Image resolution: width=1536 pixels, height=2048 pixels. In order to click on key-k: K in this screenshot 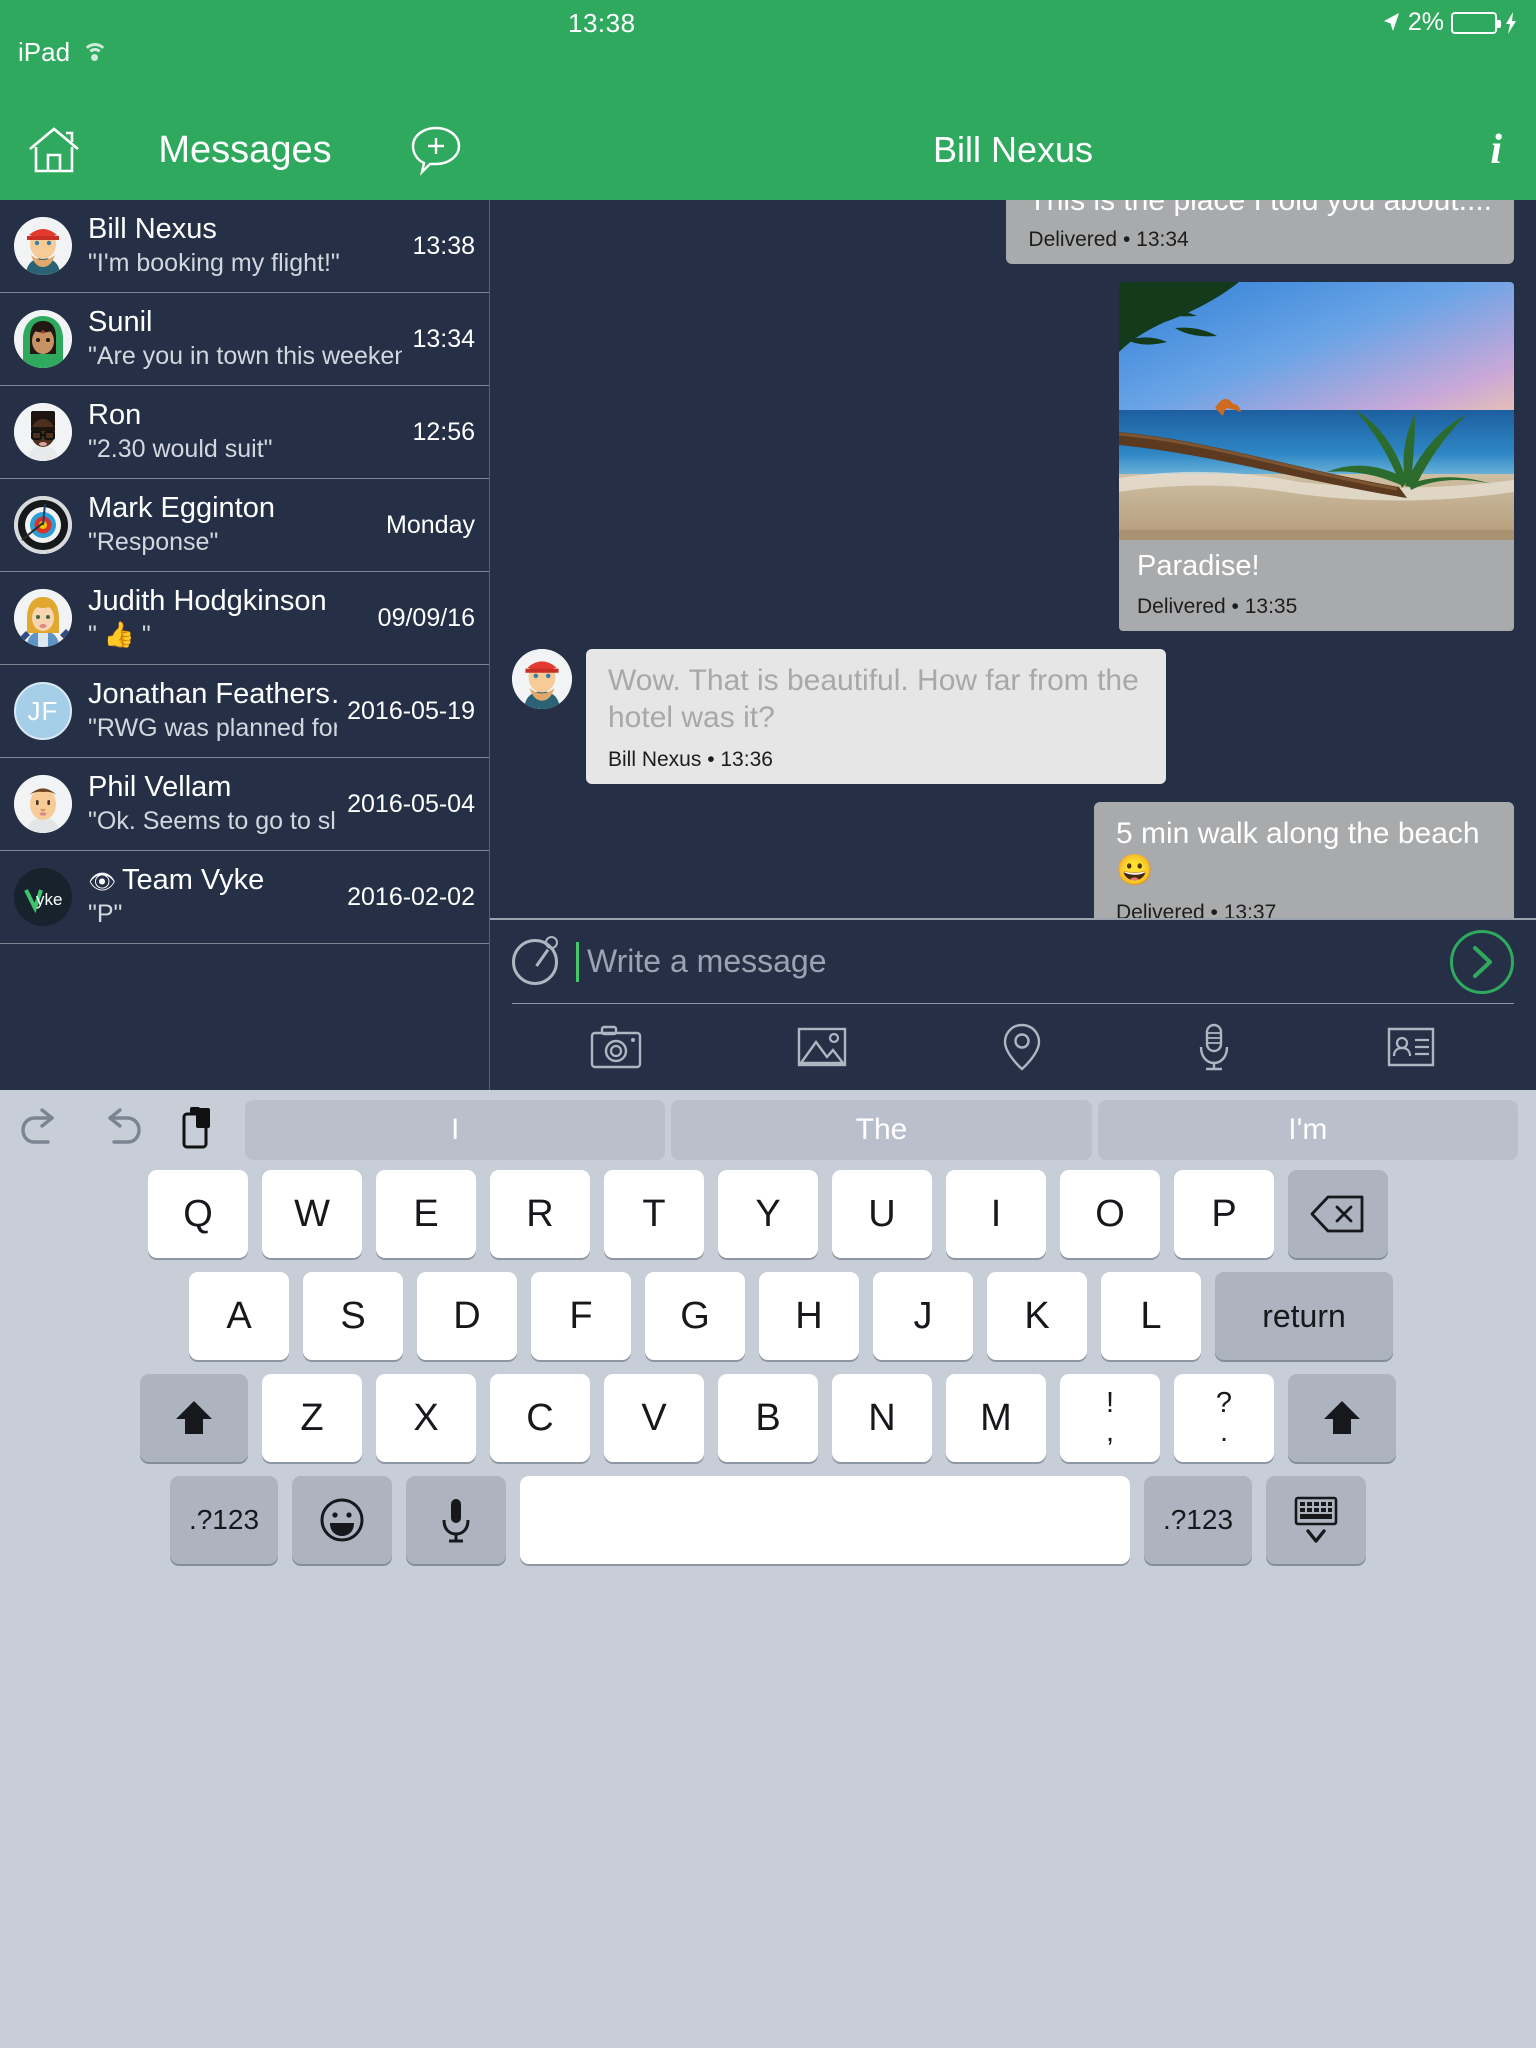, I will do `click(1037, 1316)`.